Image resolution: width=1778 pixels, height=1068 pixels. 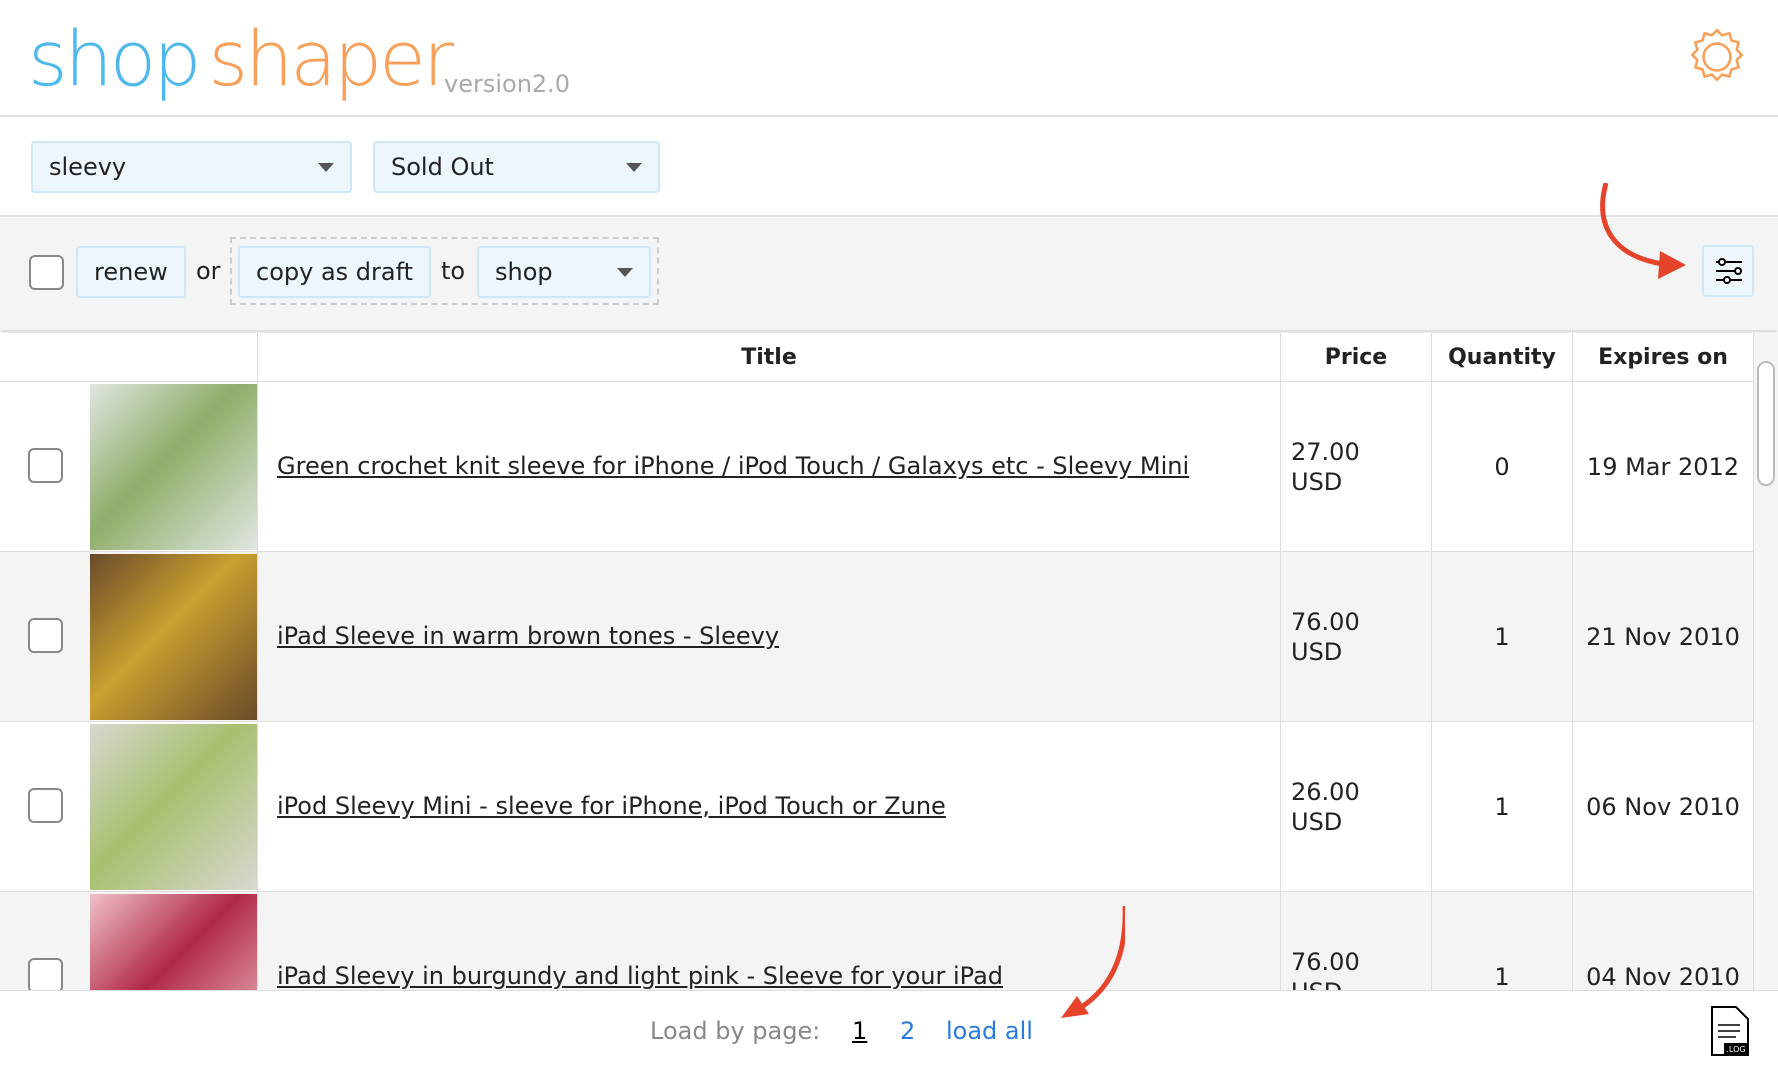 I want to click on status-select: Sold Out, so click(x=516, y=167).